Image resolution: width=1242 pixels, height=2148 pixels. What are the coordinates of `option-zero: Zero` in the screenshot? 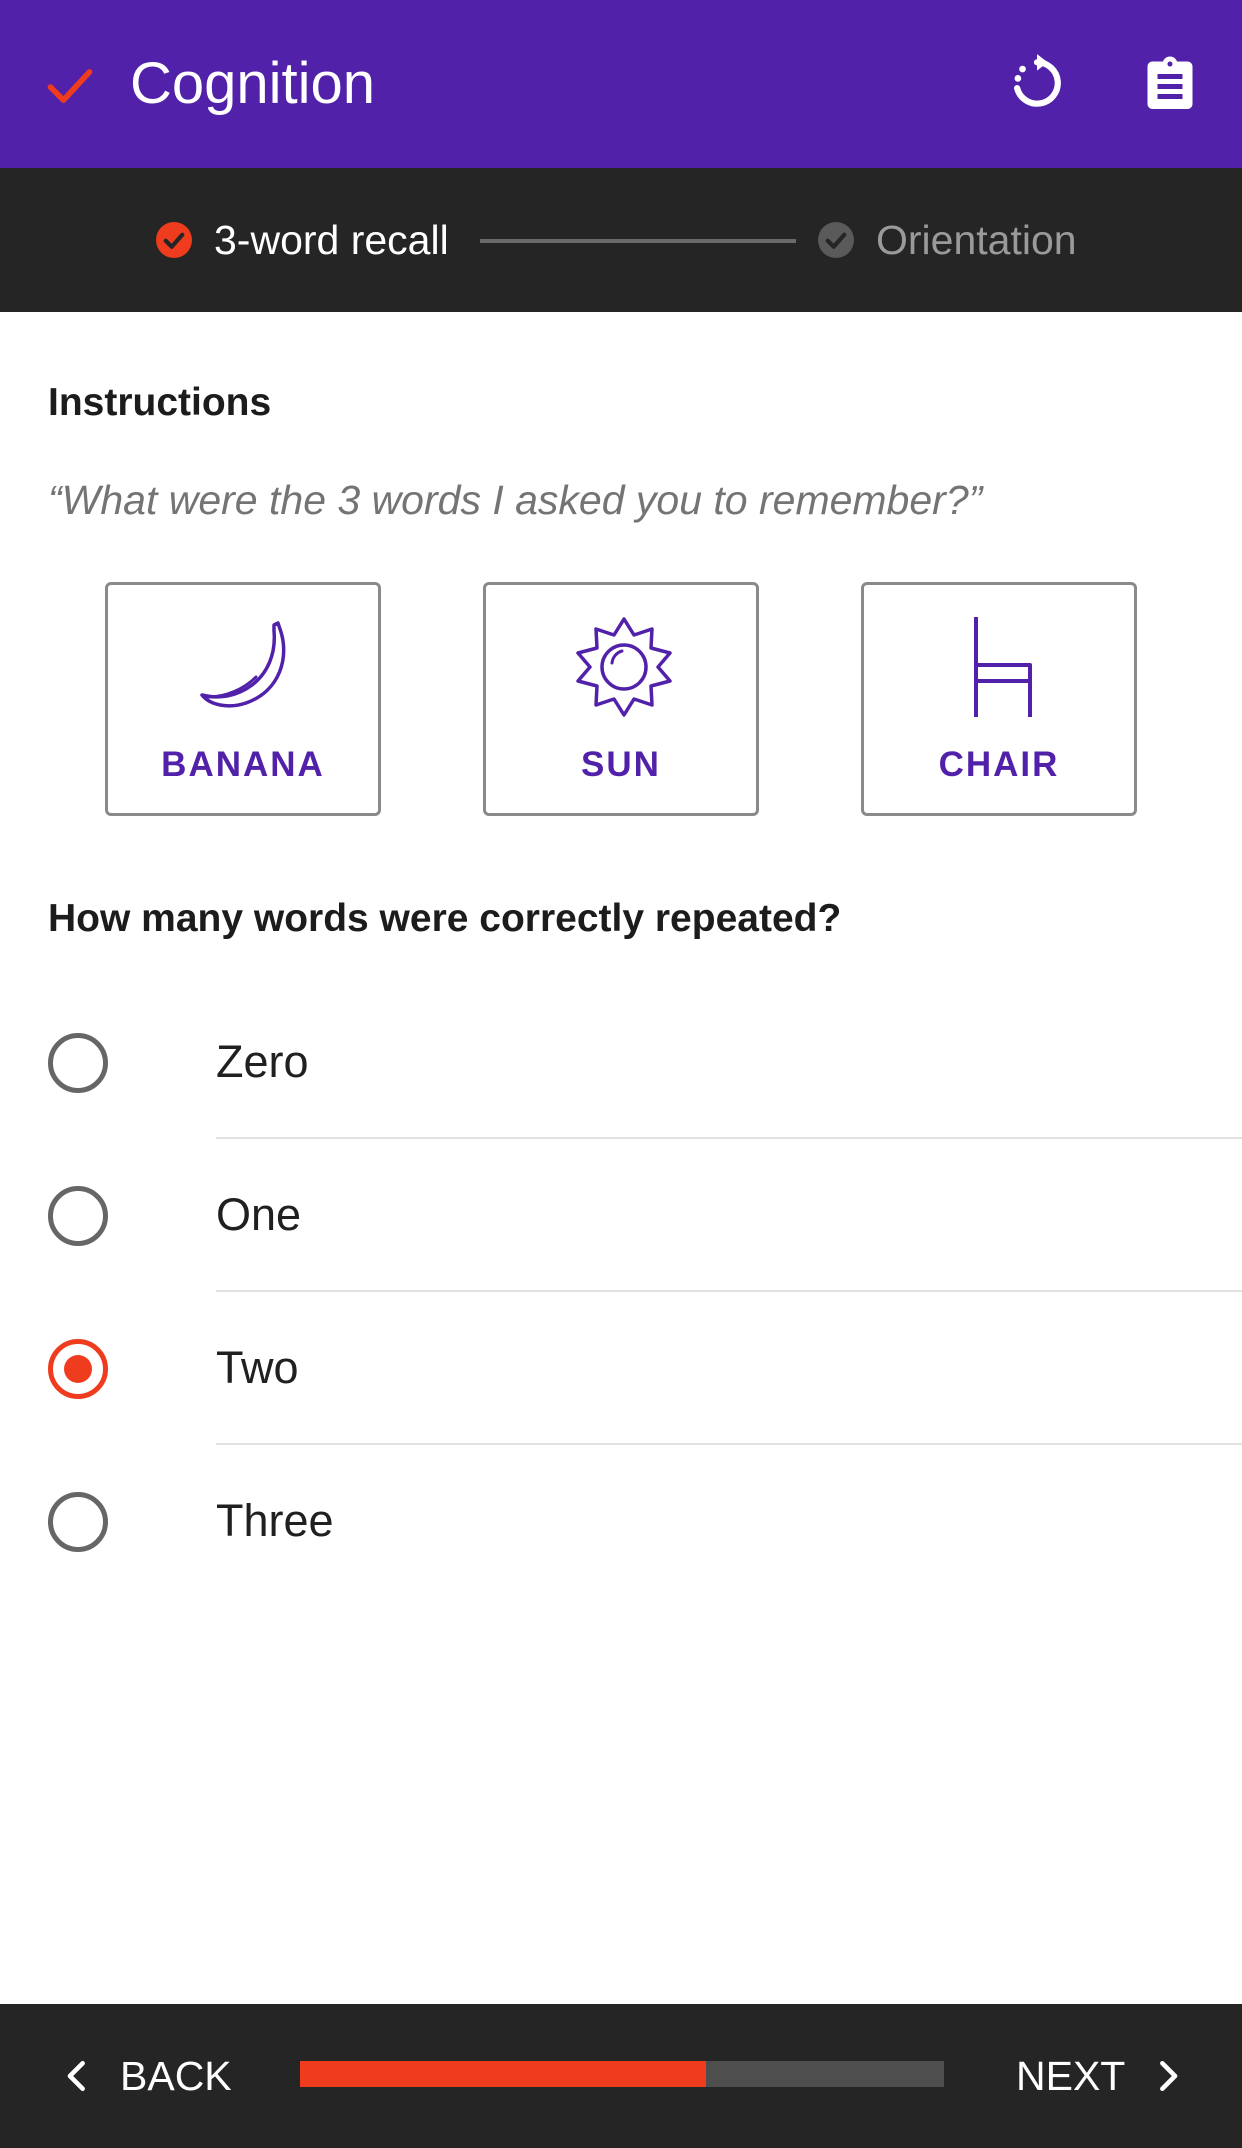 It's located at (621, 1062).